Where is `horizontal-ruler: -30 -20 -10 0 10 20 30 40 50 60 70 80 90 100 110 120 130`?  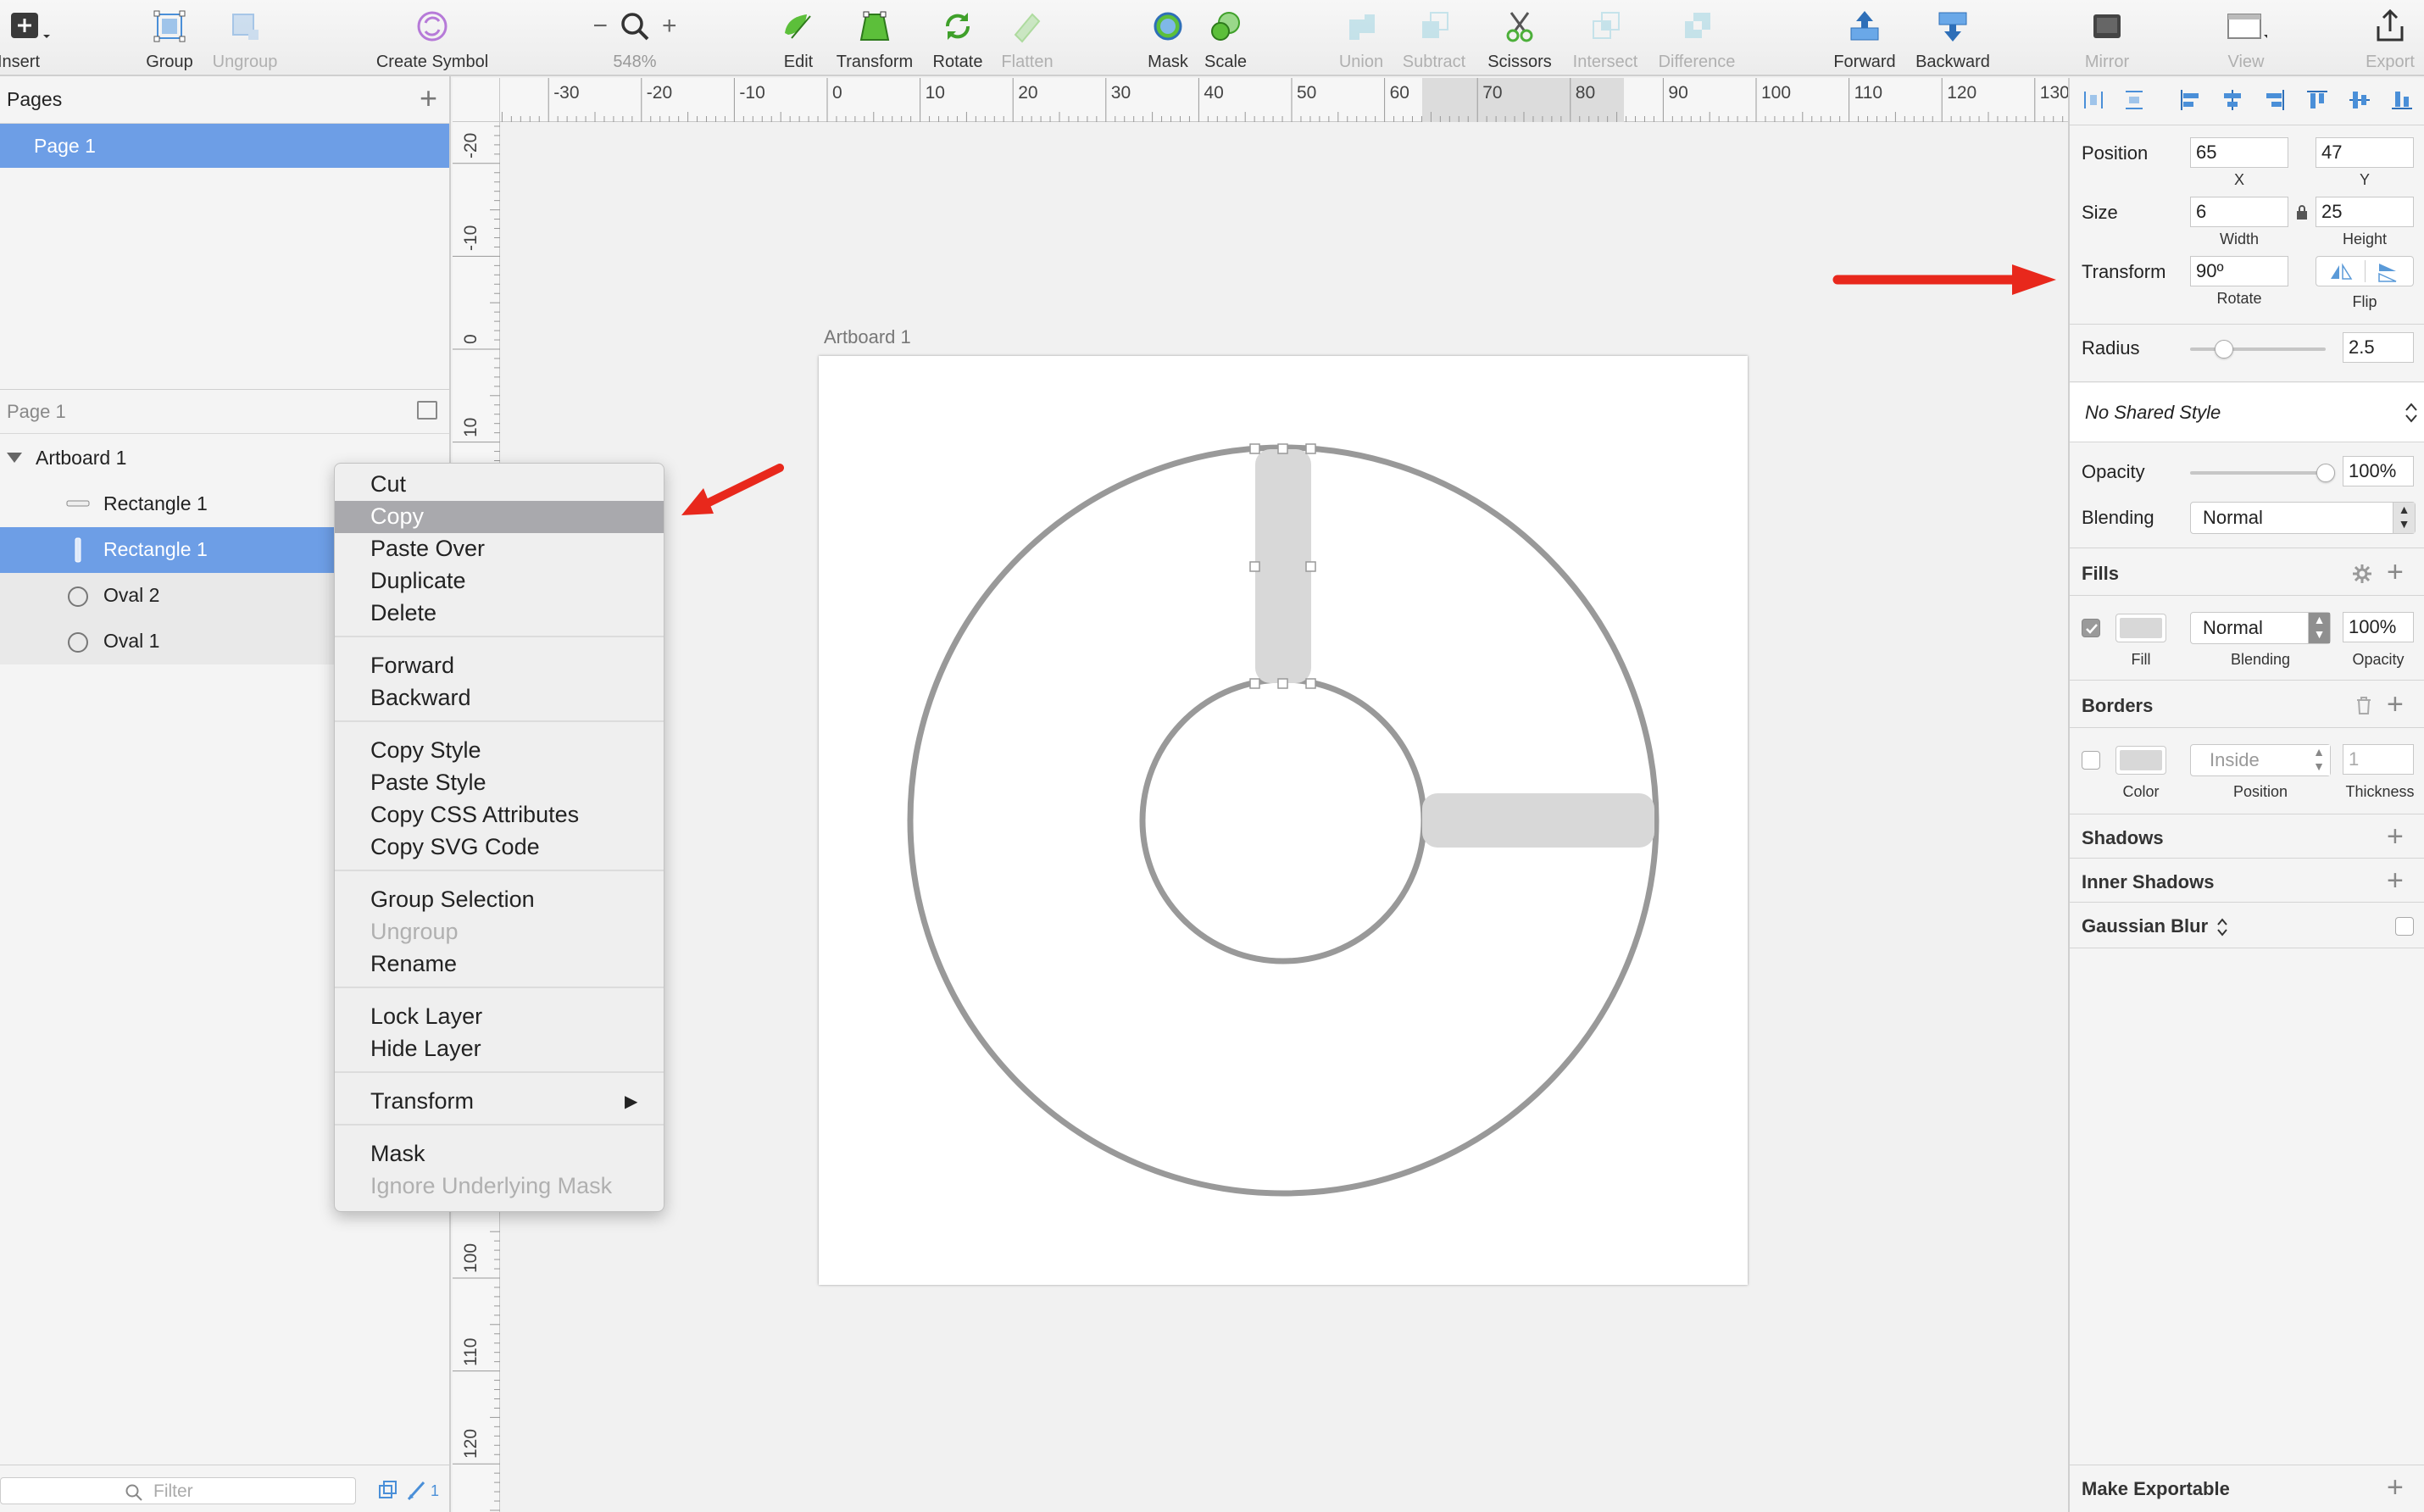
horizontal-ruler: -30 -20 -10 0 10 20 30 40 50 60 70 80 90 100 110 120 130 is located at coordinates (1261, 100).